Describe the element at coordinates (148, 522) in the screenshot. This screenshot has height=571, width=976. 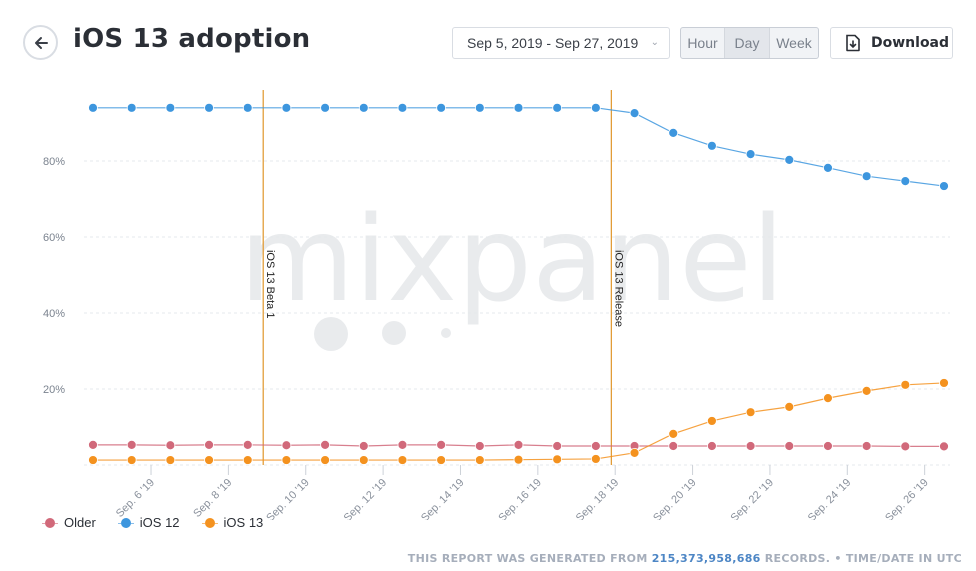
I see `legend-item: iOS 12` at that location.